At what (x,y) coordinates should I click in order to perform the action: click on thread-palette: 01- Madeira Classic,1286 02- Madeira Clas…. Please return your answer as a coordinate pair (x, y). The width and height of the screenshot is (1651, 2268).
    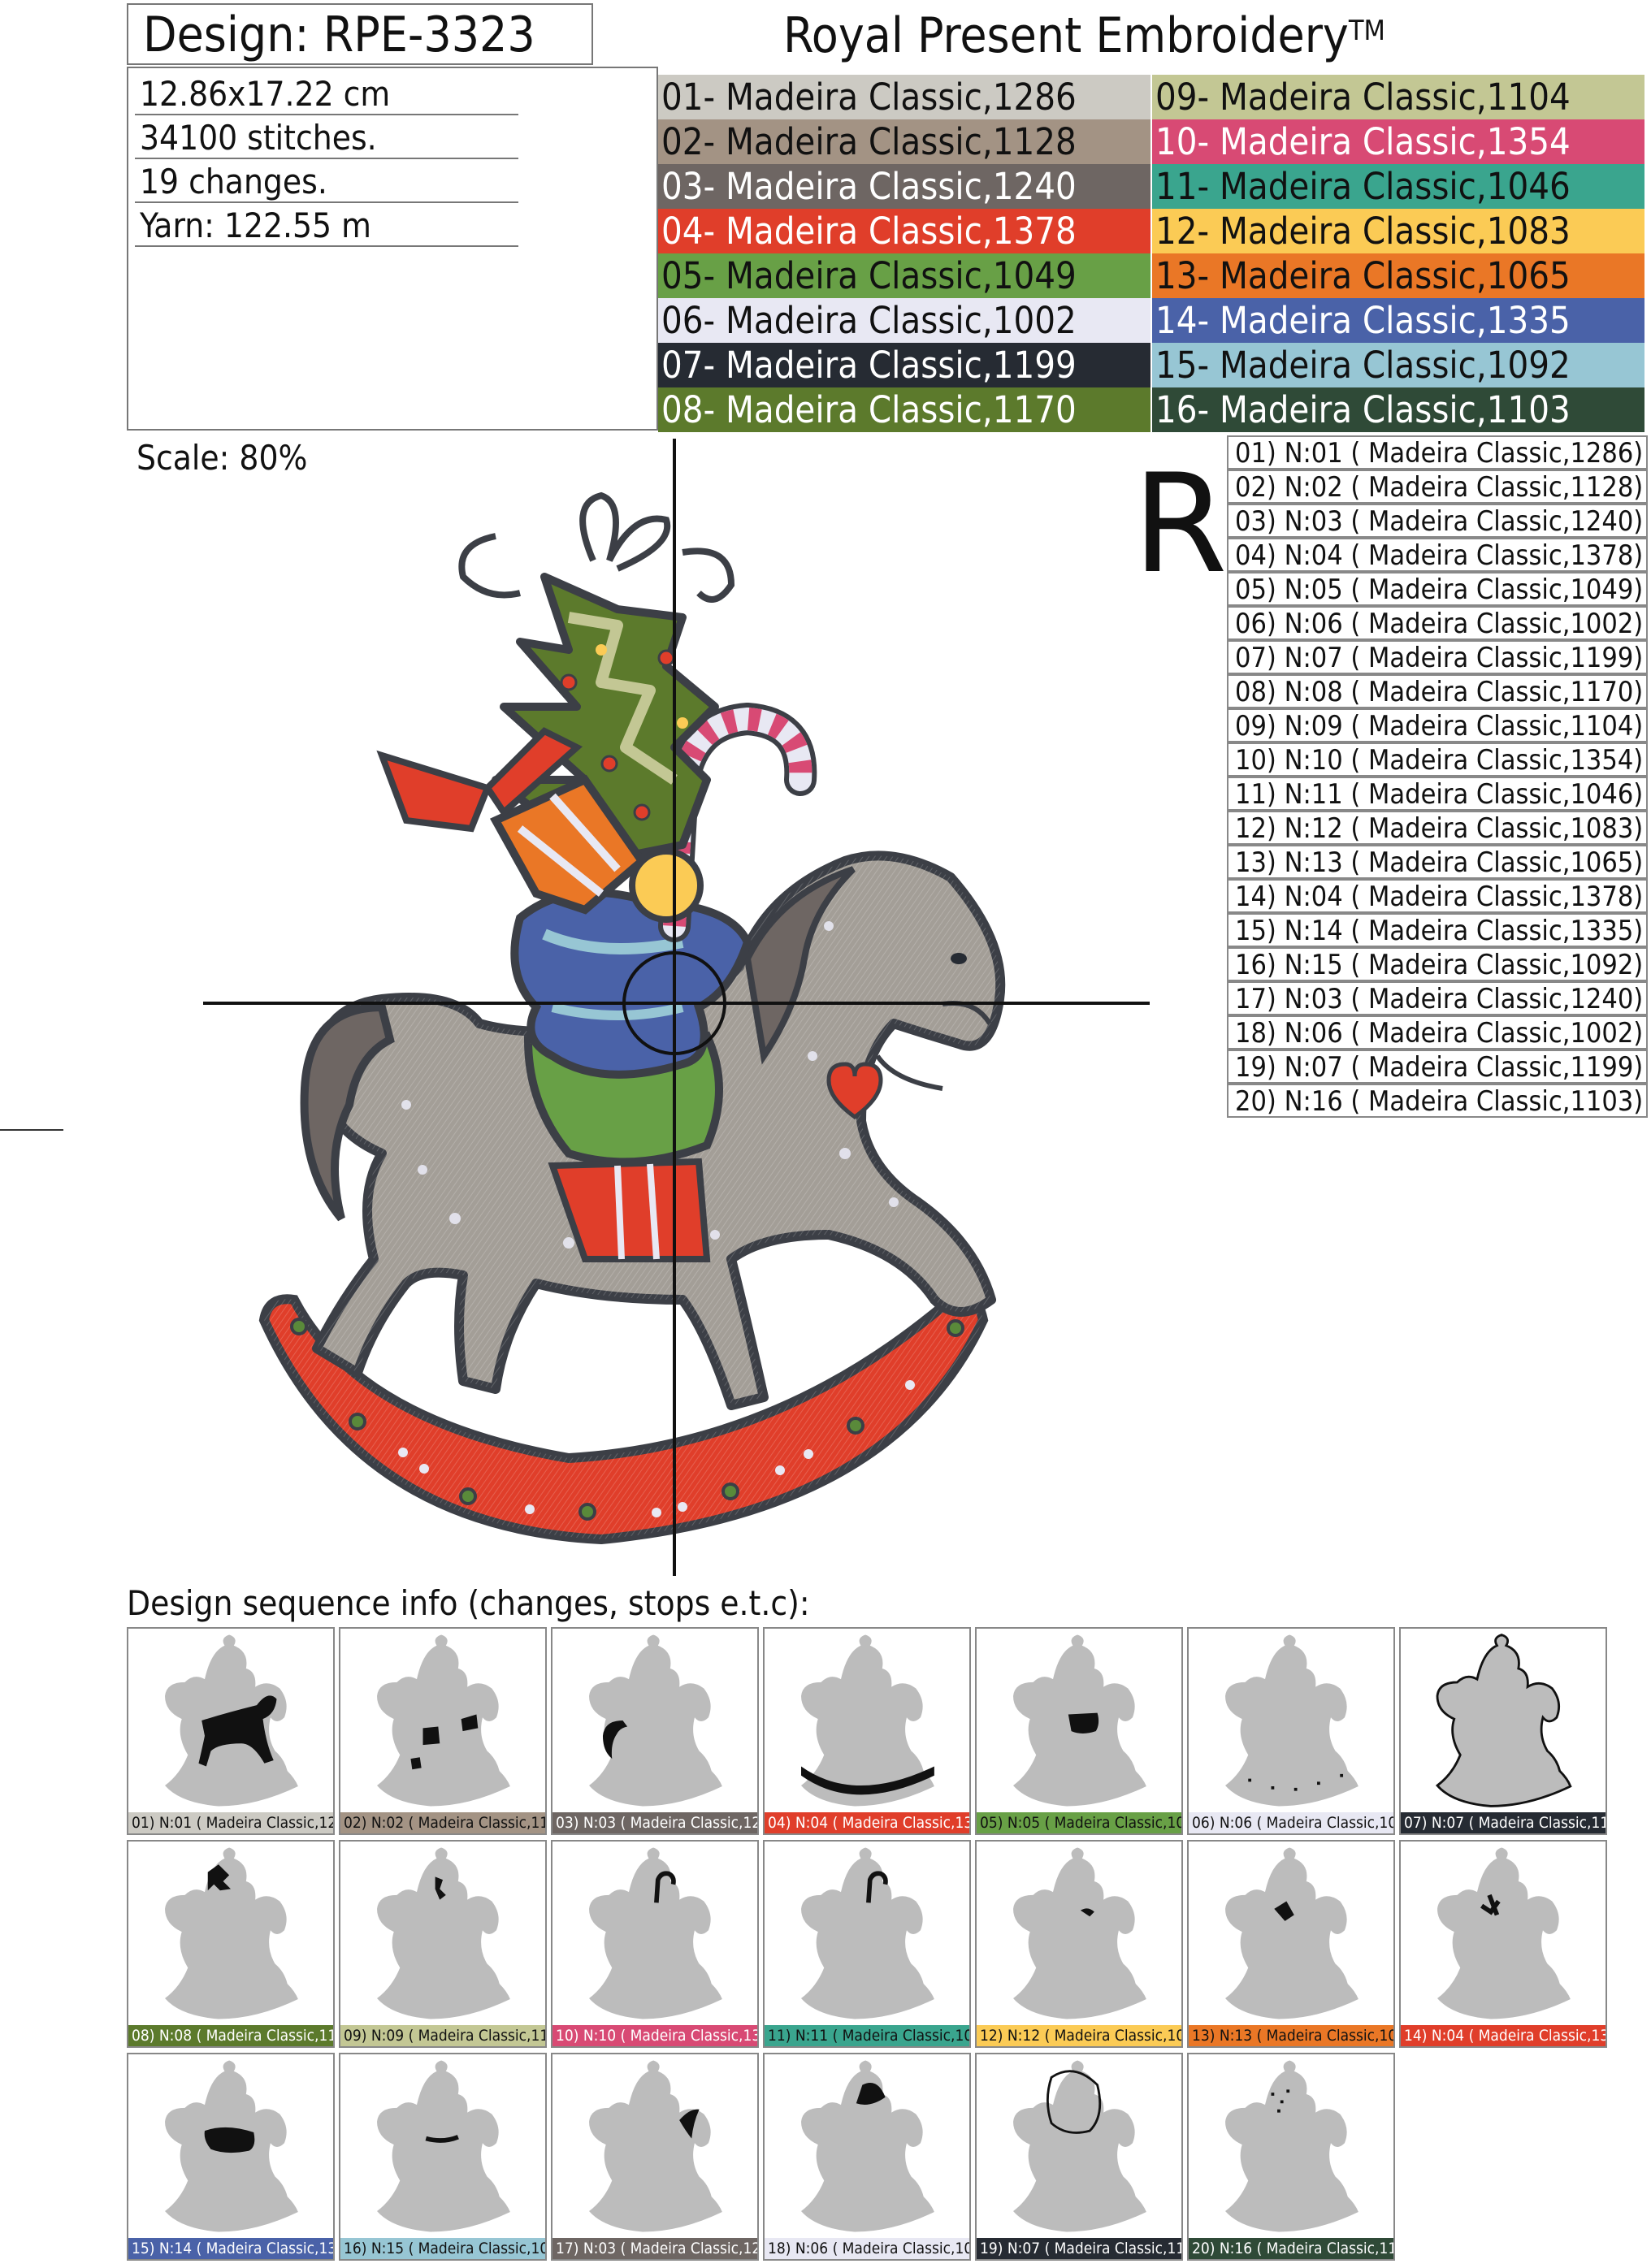
    Looking at the image, I should click on (1151, 254).